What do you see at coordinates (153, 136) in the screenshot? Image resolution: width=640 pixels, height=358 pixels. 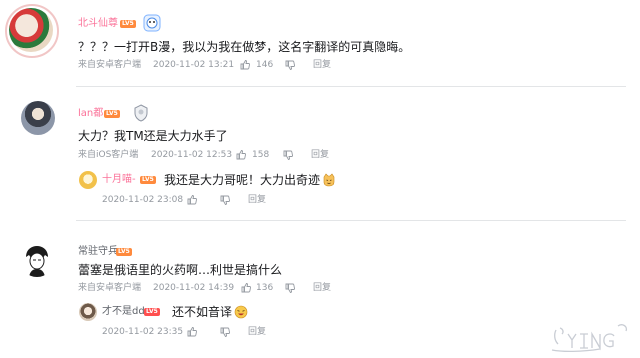 I see `comment-text: 大力？我TM还是大力水手了` at bounding box center [153, 136].